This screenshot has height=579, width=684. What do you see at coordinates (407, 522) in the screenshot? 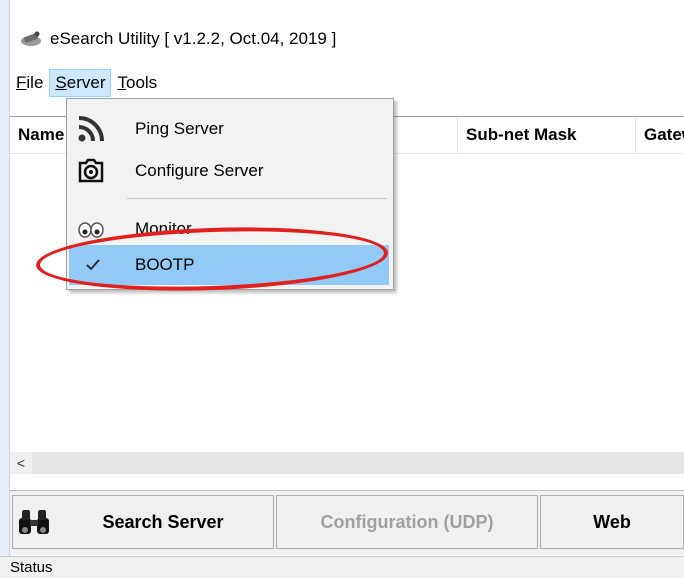
I see `configuration-udp-button: Configuration (UDP)` at bounding box center [407, 522].